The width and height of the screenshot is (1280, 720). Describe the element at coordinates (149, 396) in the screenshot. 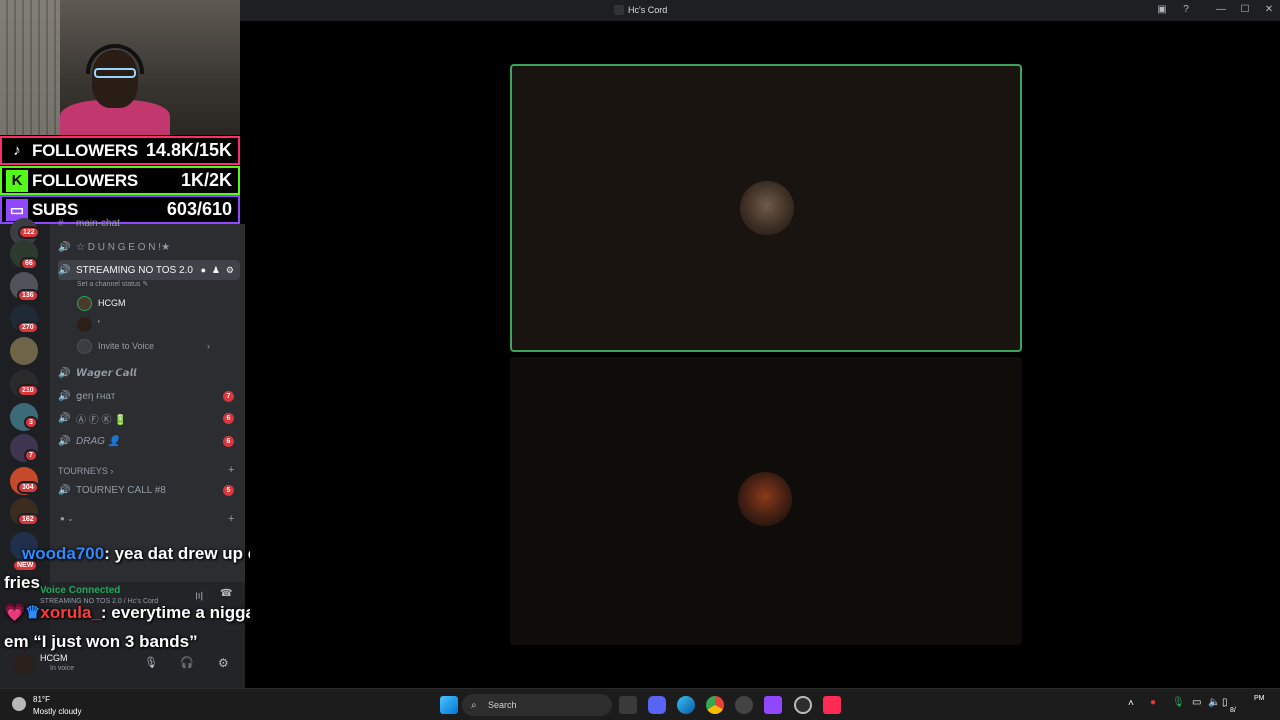

I see `channel-gen-chat: 🔊 ցеη ғнат 7` at that location.